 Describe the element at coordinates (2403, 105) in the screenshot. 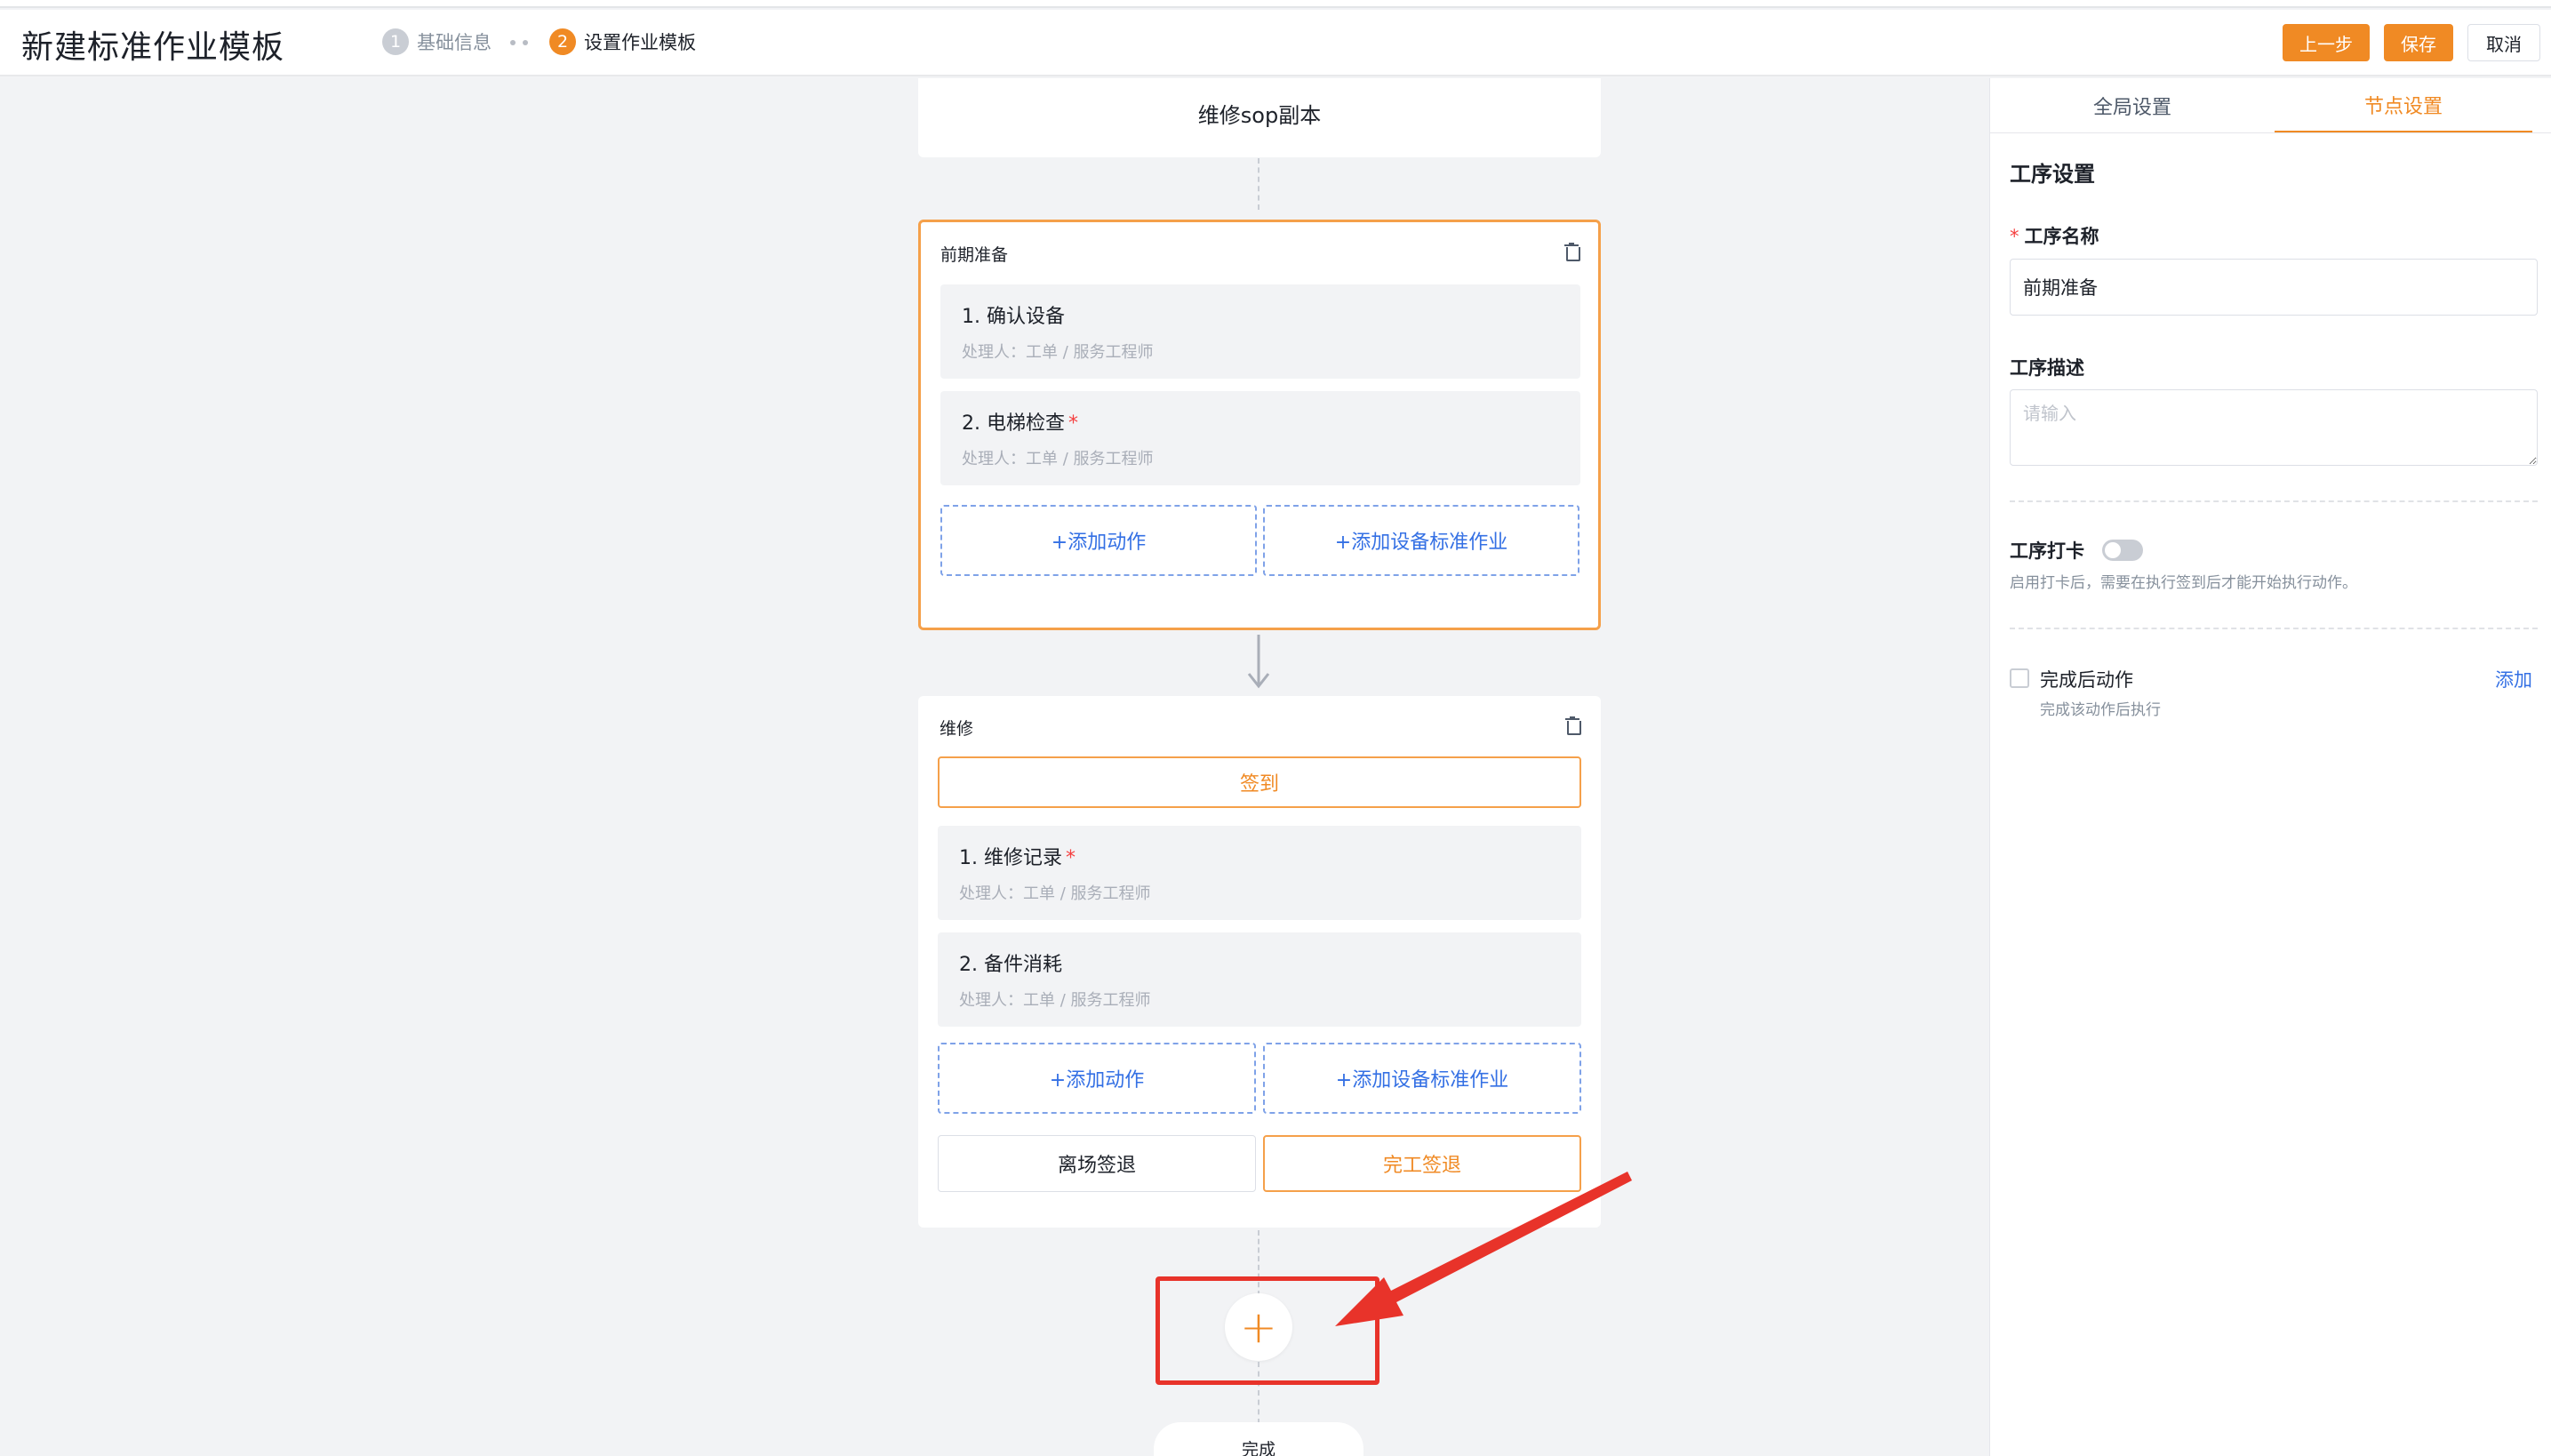

I see `tab-node-settings: 节点设置` at that location.